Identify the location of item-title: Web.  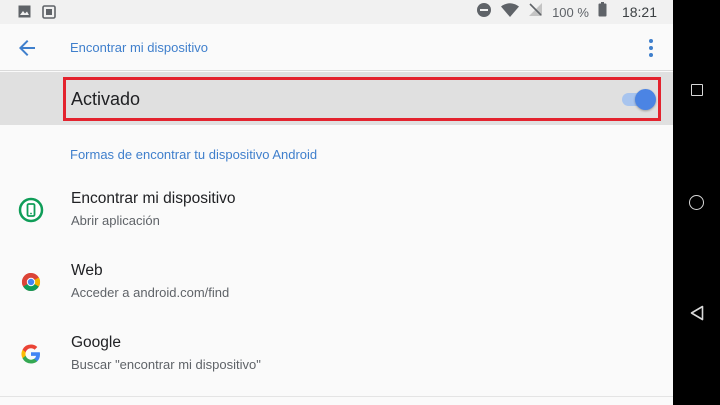
(87, 270).